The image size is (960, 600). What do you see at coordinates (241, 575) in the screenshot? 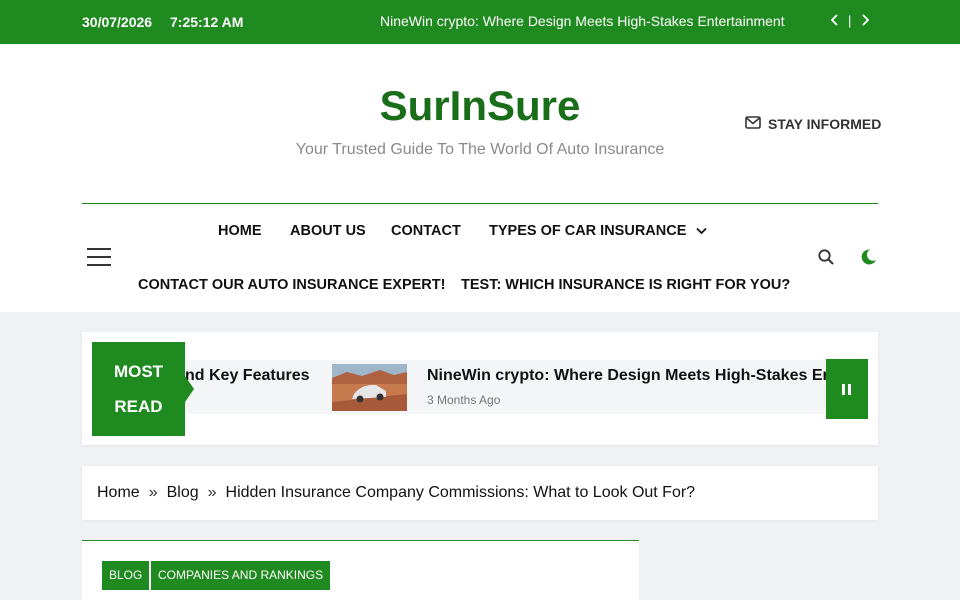
I see `tag-companies-and-rankings: COMPANIES AND RANKINGS` at bounding box center [241, 575].